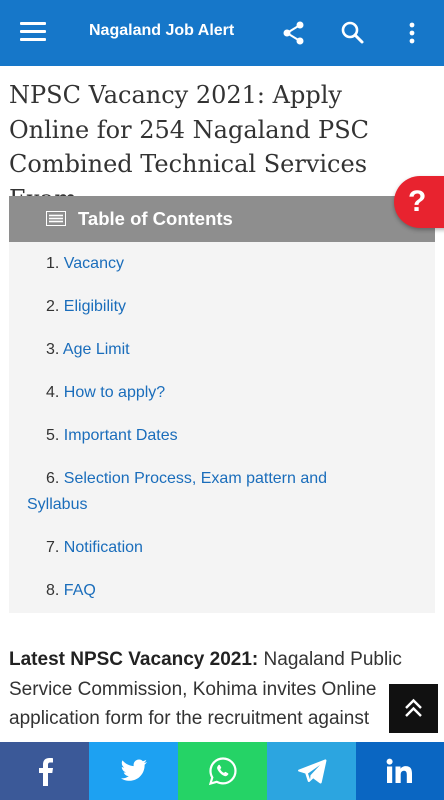 Image resolution: width=444 pixels, height=800 pixels. What do you see at coordinates (53, 349) in the screenshot?
I see `toc-item-number: 3.` at bounding box center [53, 349].